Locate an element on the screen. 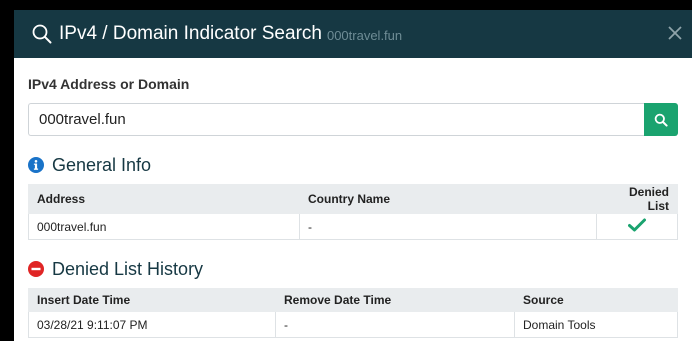  info-icon is located at coordinates (36, 165).